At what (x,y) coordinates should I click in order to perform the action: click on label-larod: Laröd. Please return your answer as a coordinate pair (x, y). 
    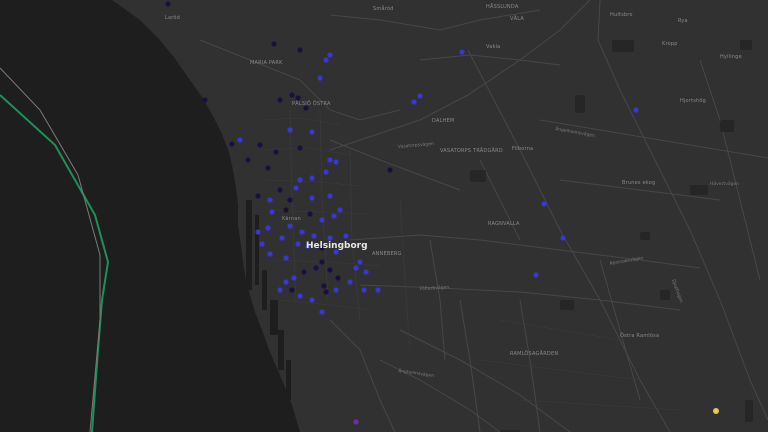
    Looking at the image, I should click on (172, 18).